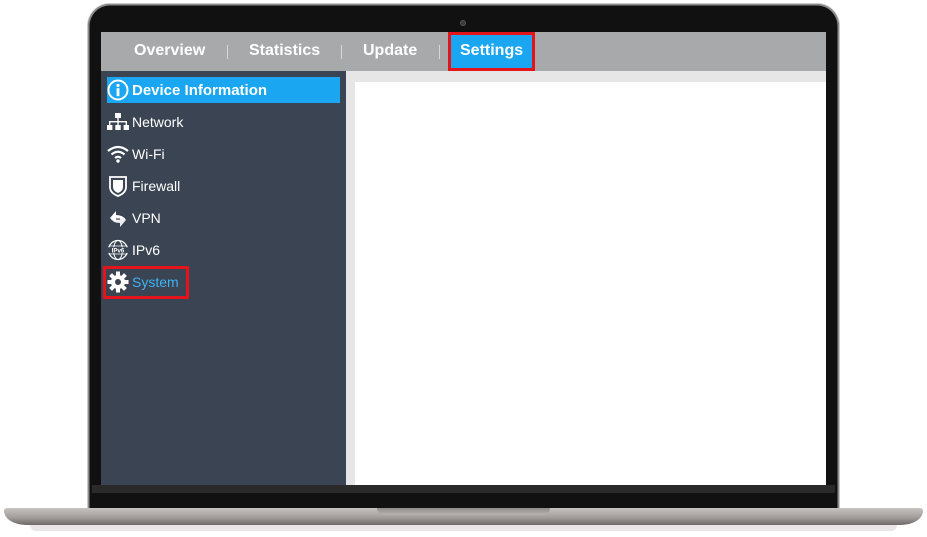  I want to click on network-icon, so click(118, 122).